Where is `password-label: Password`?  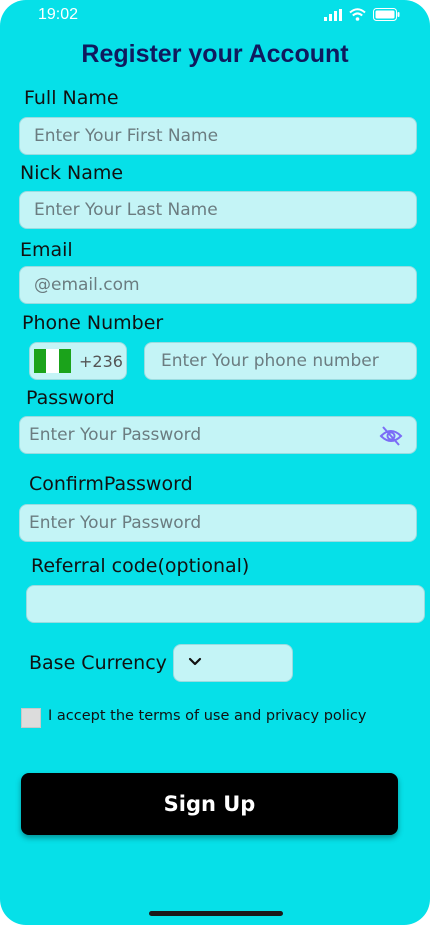 password-label: Password is located at coordinates (70, 398).